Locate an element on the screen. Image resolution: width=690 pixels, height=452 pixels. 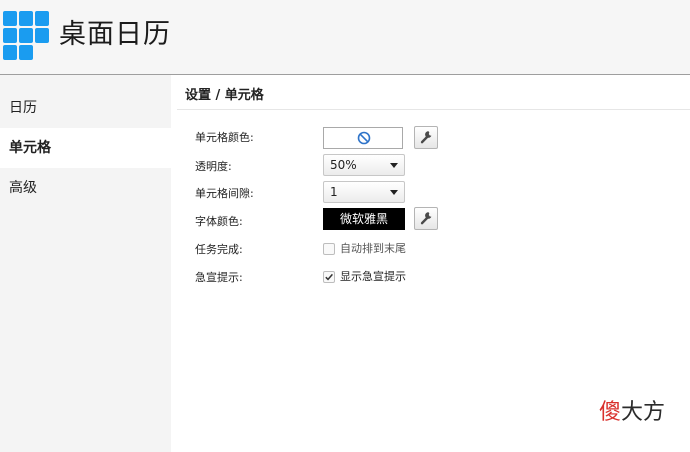
urgent-hint-label: 急宣提示: is located at coordinates (219, 277).